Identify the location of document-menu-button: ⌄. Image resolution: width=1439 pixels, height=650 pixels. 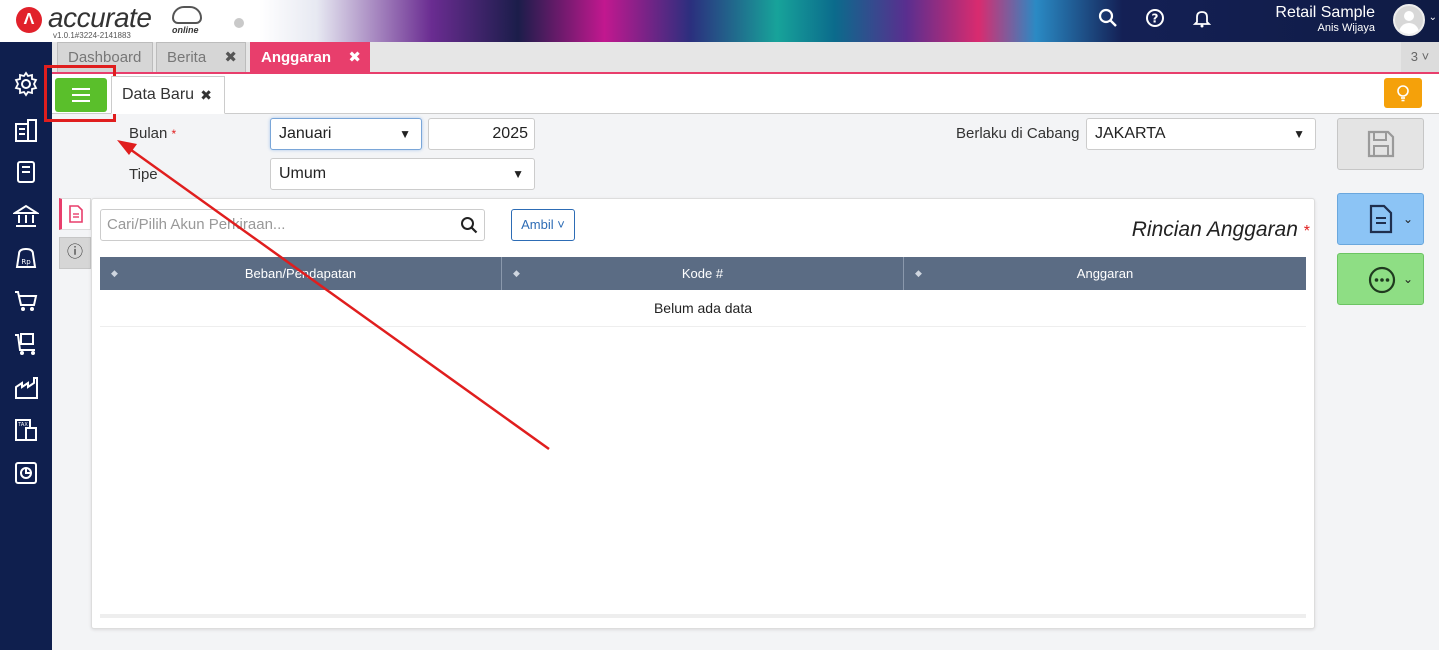
(1380, 219).